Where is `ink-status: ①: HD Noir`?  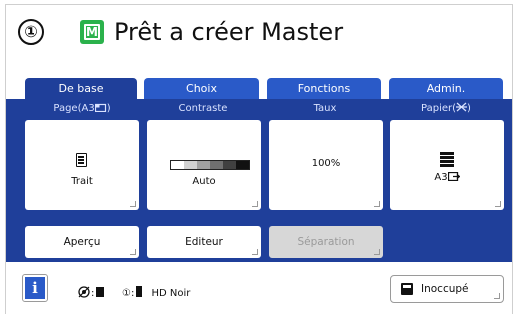 ink-status: ①: HD Noir is located at coordinates (156, 293).